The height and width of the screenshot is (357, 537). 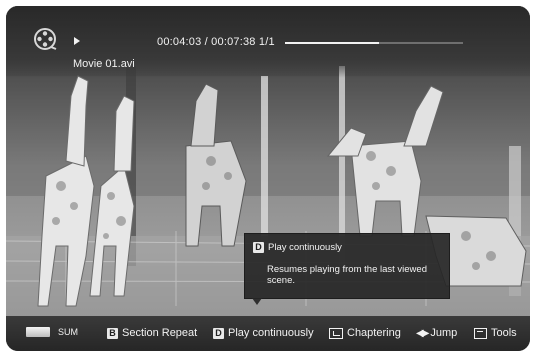 I want to click on timecode: 00:04:03 / 00:07:38 1/1, so click(x=216, y=42).